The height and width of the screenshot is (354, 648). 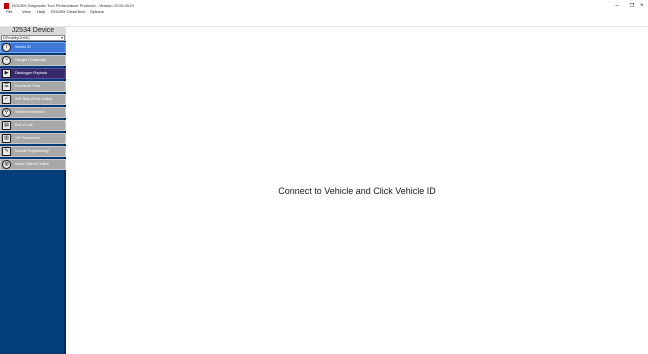 I want to click on parameters-icon: ▥, so click(x=6, y=138).